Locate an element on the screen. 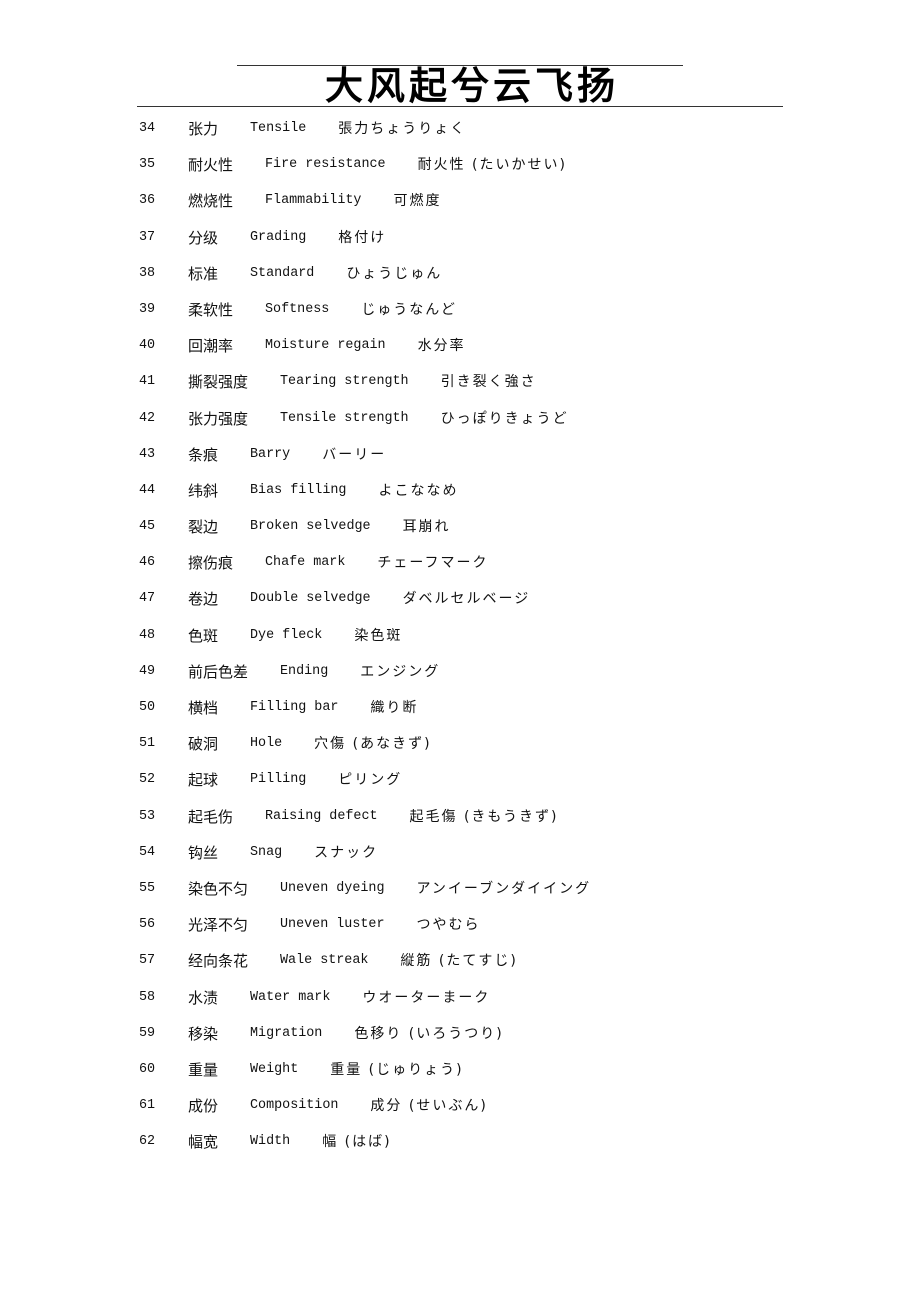  entry-number: 61 is located at coordinates (147, 1106).